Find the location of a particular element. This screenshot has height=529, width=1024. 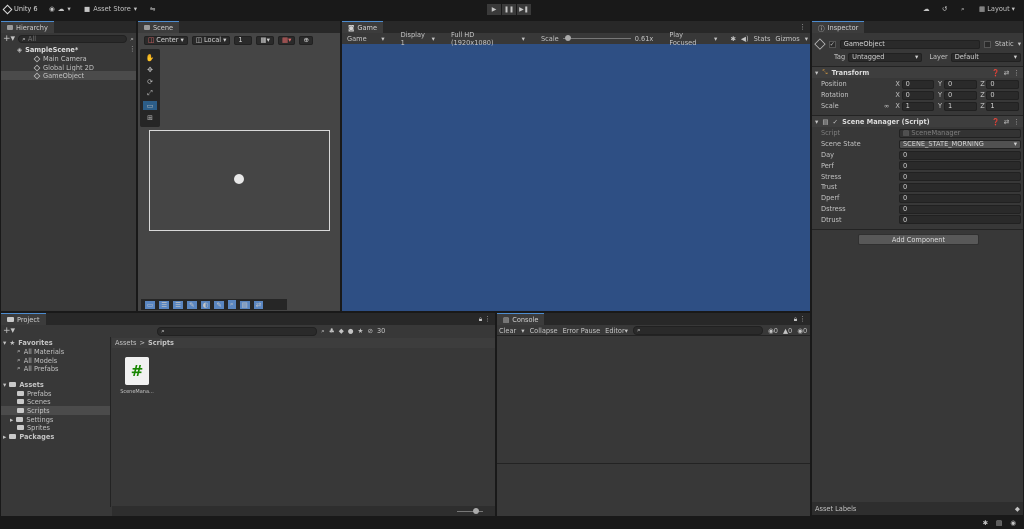

game-mode-dropdown: Game ▾ is located at coordinates (366, 39).